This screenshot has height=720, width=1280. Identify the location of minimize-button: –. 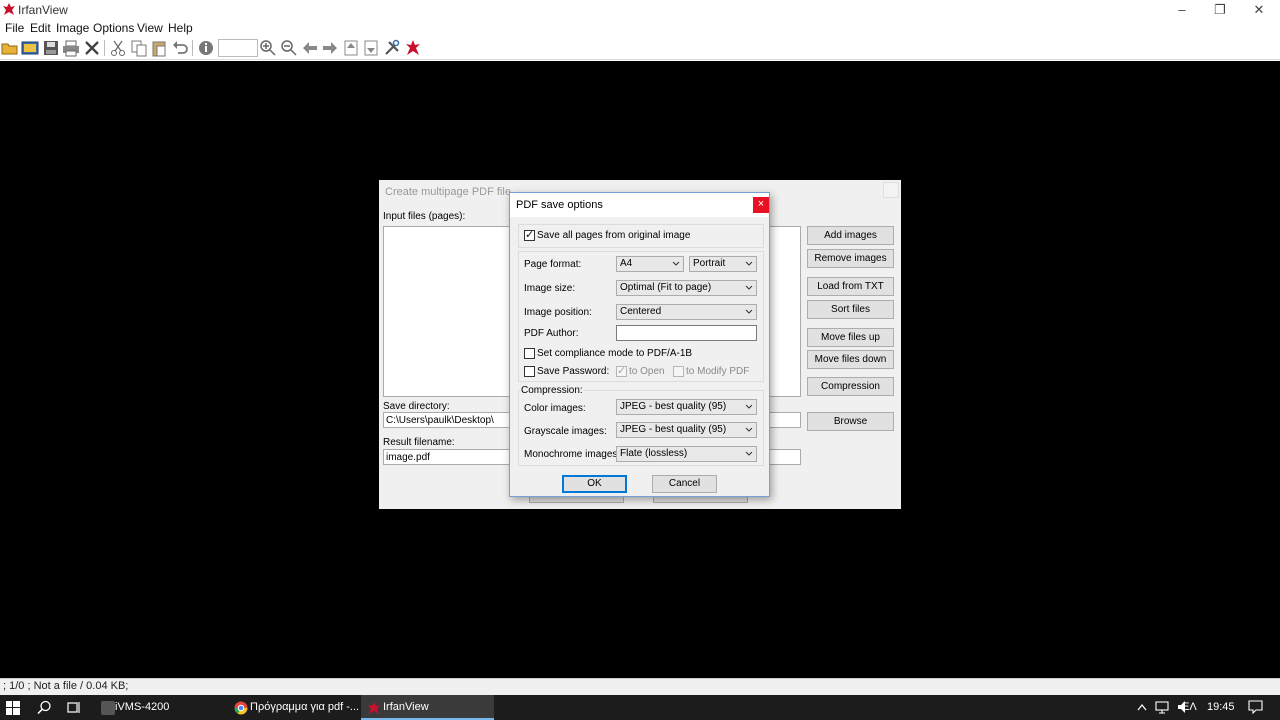
(1182, 10).